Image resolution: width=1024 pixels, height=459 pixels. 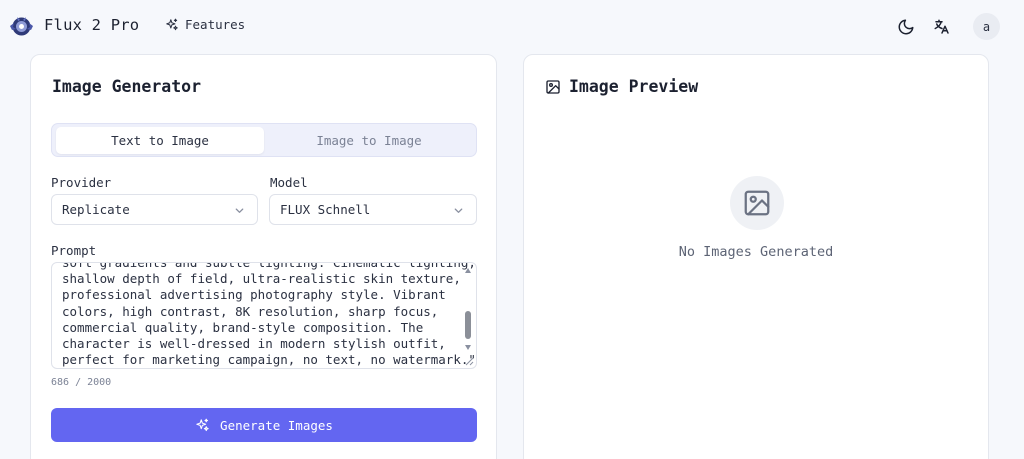 I want to click on scroll-thumb, so click(x=468, y=325).